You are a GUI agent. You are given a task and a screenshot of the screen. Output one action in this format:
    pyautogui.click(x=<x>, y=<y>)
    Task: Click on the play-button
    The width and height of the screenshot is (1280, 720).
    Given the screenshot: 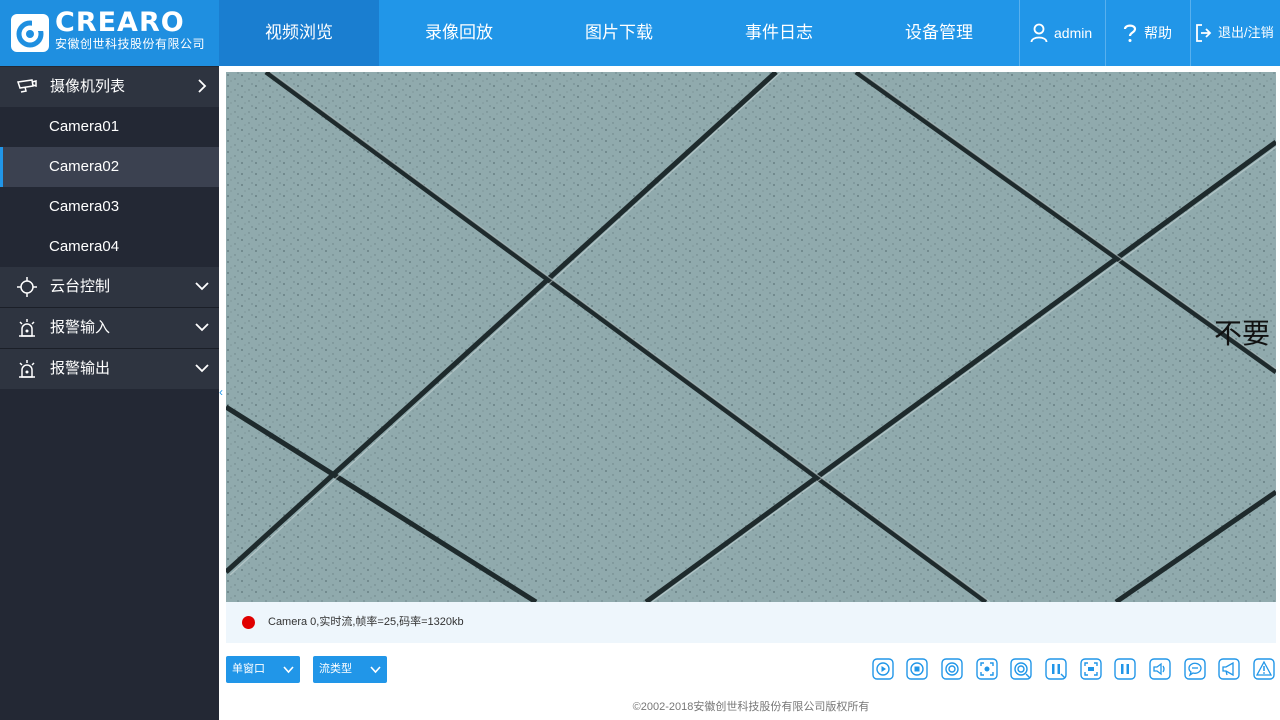 What is the action you would take?
    pyautogui.click(x=883, y=669)
    